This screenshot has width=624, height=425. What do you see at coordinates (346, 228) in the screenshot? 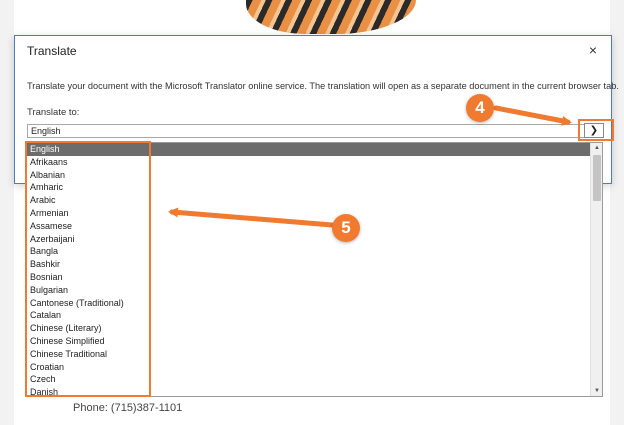
I see `annotation-badge-5: 5` at bounding box center [346, 228].